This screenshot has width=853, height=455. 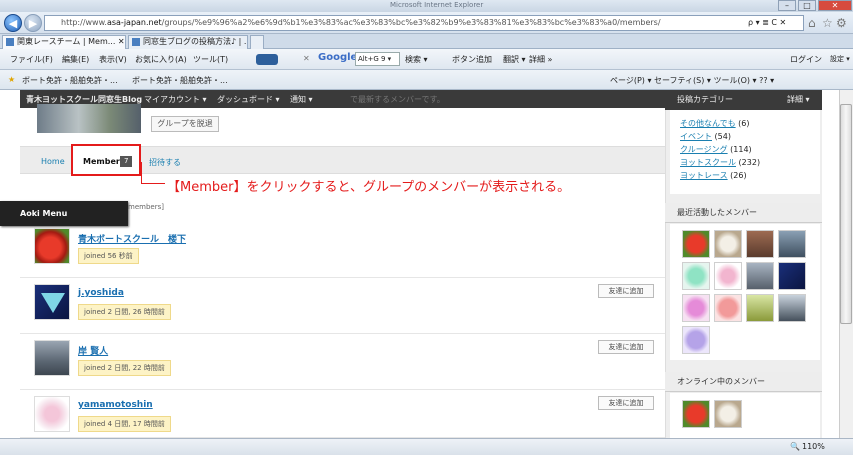 What do you see at coordinates (827, 23) in the screenshot?
I see `star-icon: ☆` at bounding box center [827, 23].